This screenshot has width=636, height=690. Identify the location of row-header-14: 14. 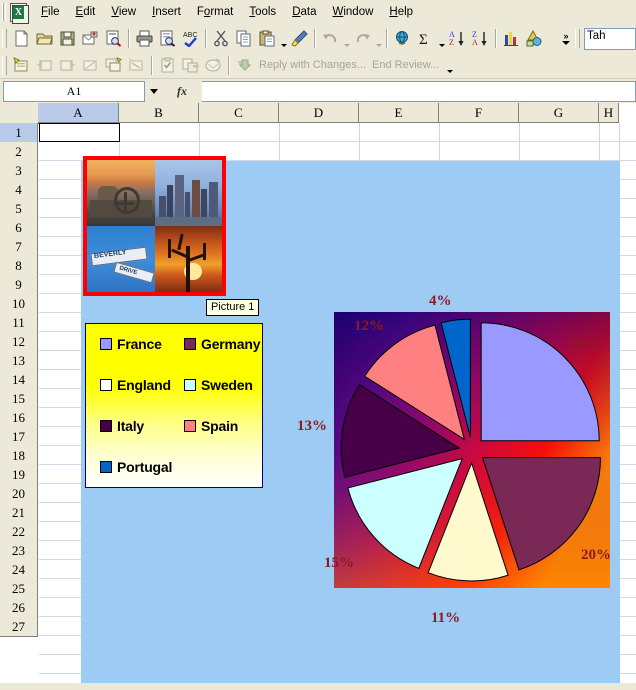
(19, 380).